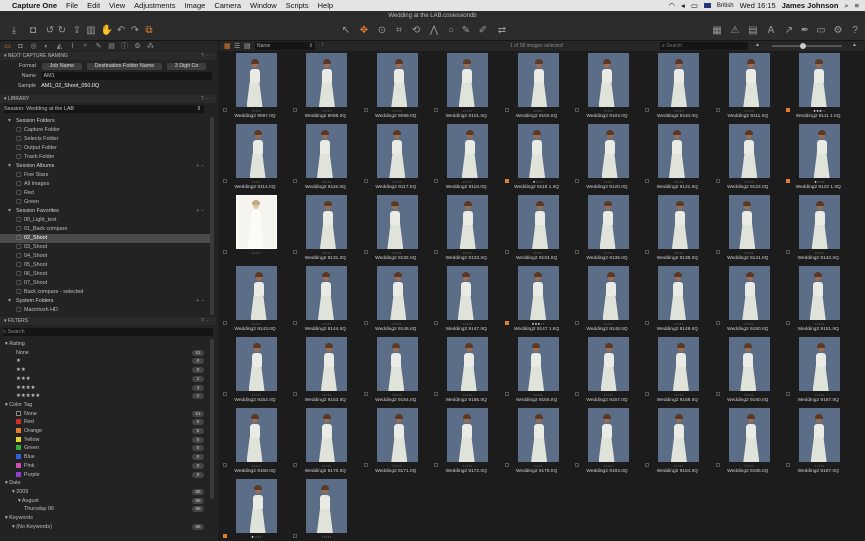 The image size is (865, 541). Describe the element at coordinates (753, 31) in the screenshot. I see `grid-overlay-icon: ▤` at that location.